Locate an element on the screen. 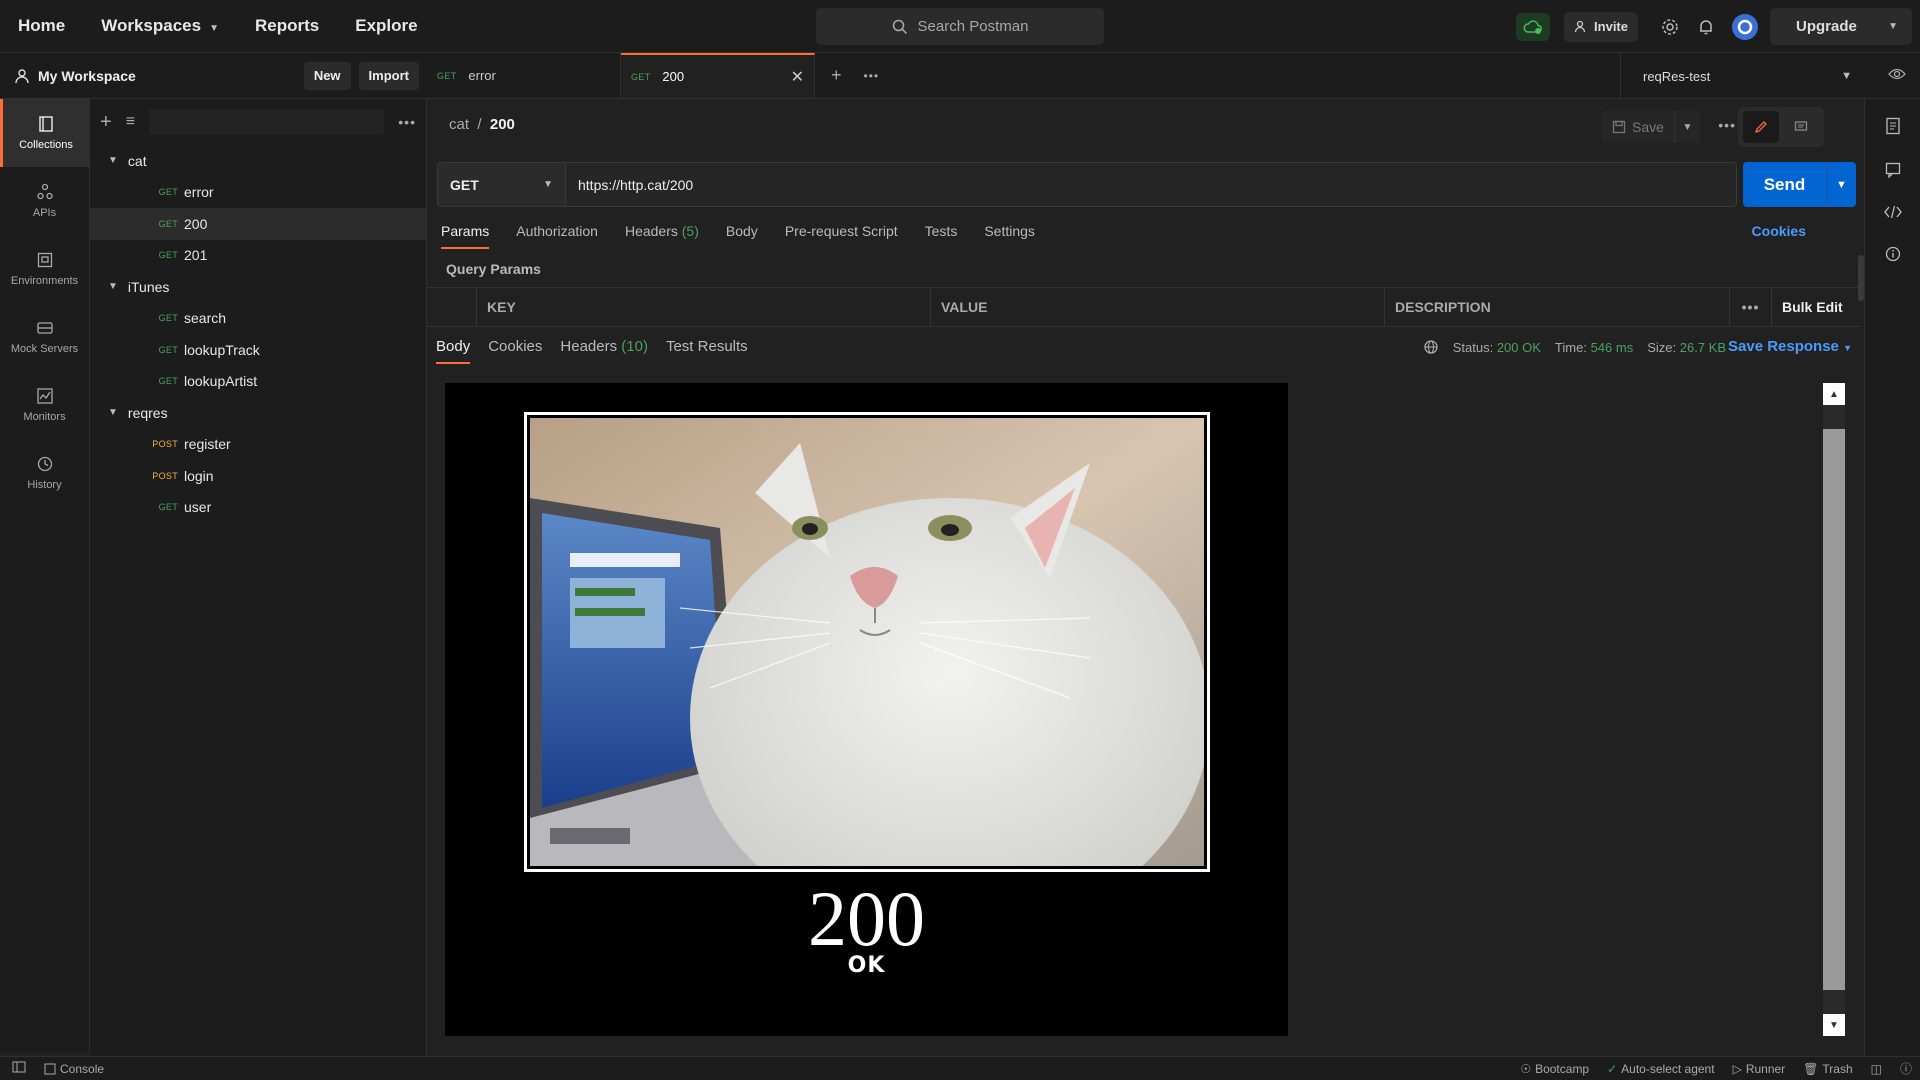 This screenshot has width=1920, height=1080. nav-home: Home is located at coordinates (41, 26).